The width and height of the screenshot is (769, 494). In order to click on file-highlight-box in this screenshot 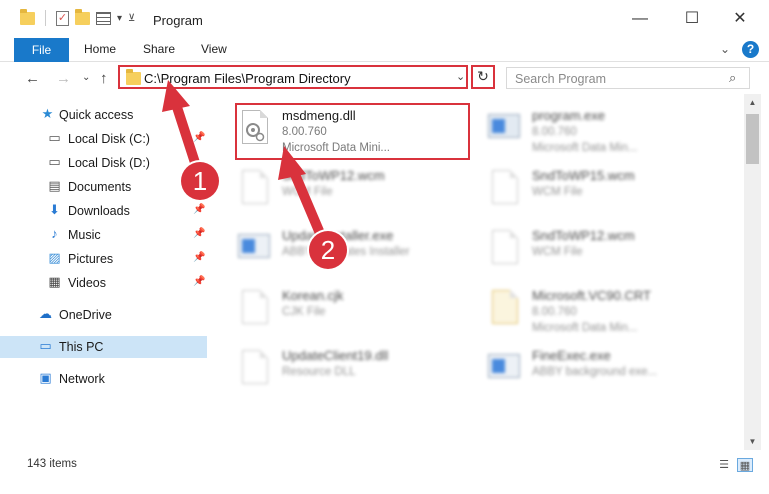, I will do `click(352, 131)`.